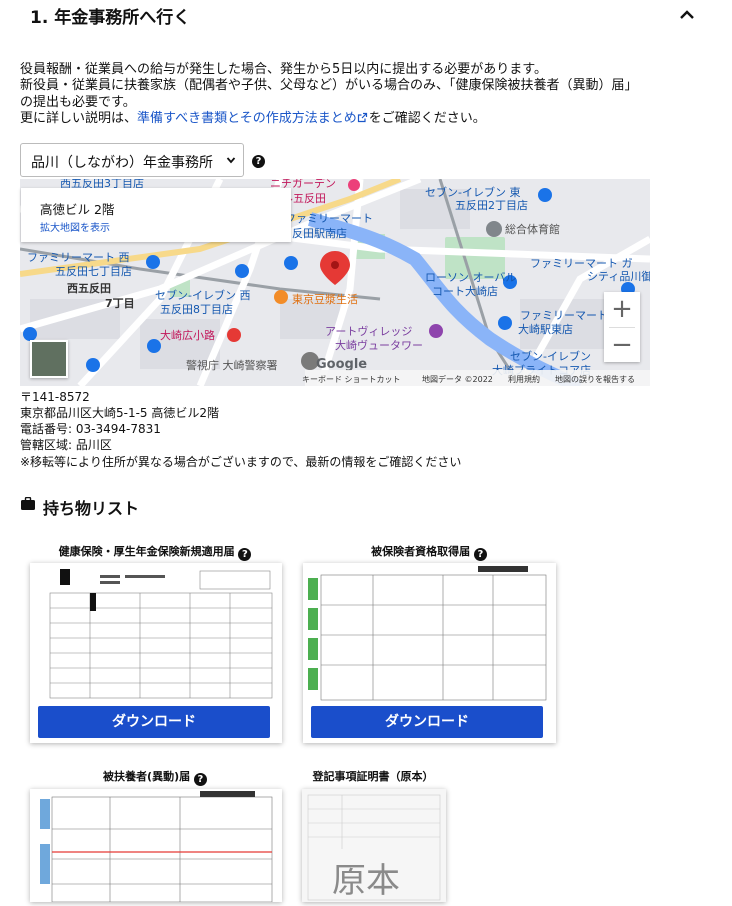 This screenshot has height=906, width=732. What do you see at coordinates (362, 117) in the screenshot?
I see `external-link-icon` at bounding box center [362, 117].